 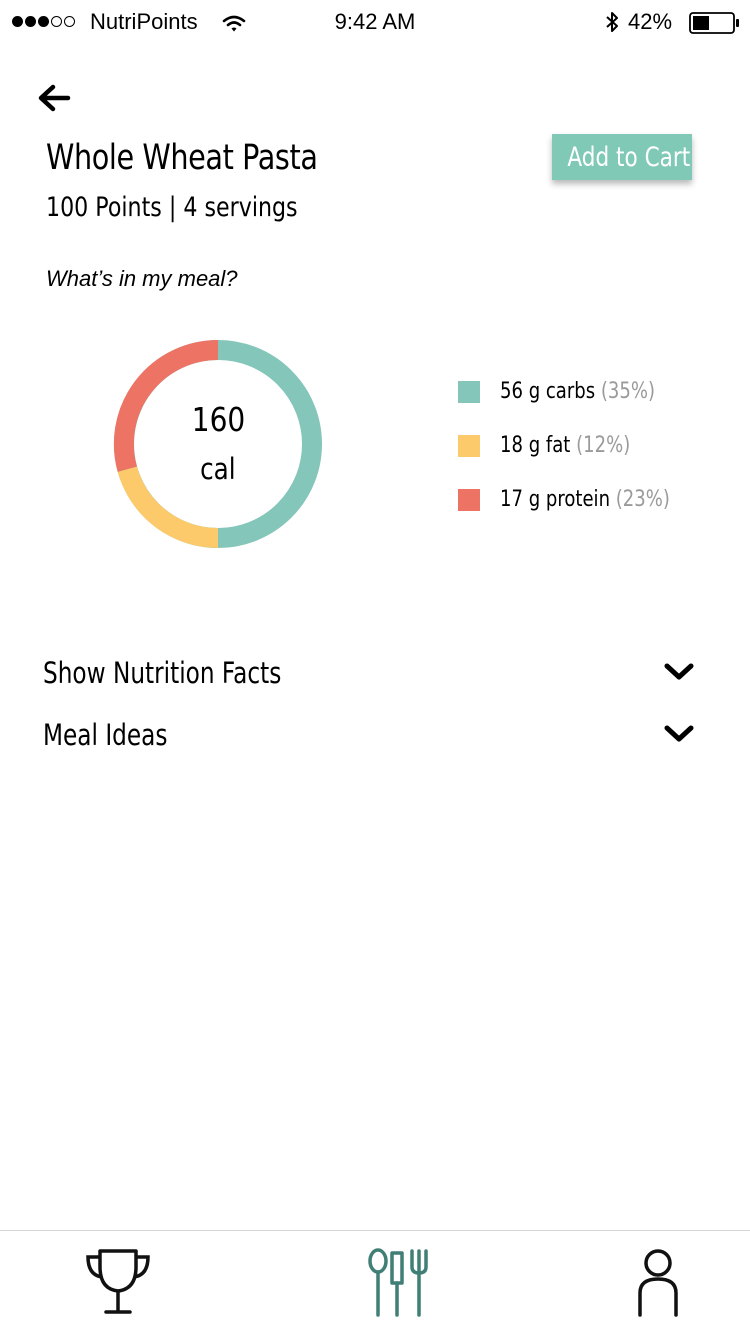 I want to click on tab-achievements, so click(x=118, y=1283).